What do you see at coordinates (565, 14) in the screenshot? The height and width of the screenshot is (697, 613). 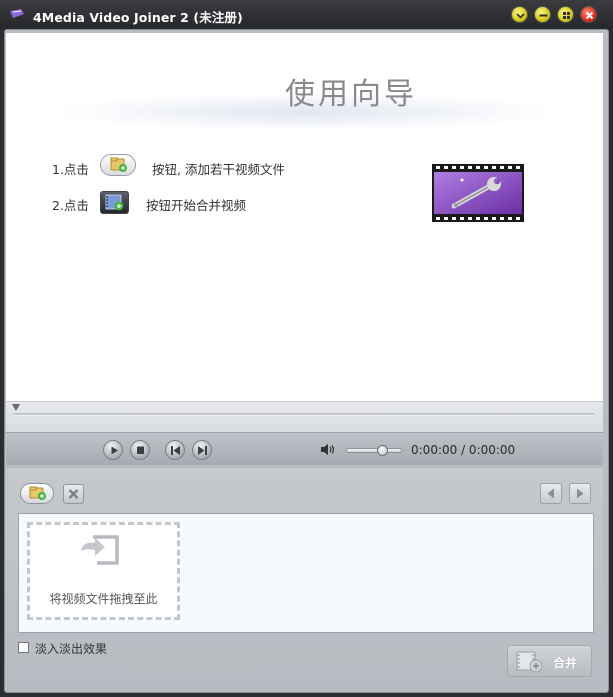 I see `maximize-icon` at bounding box center [565, 14].